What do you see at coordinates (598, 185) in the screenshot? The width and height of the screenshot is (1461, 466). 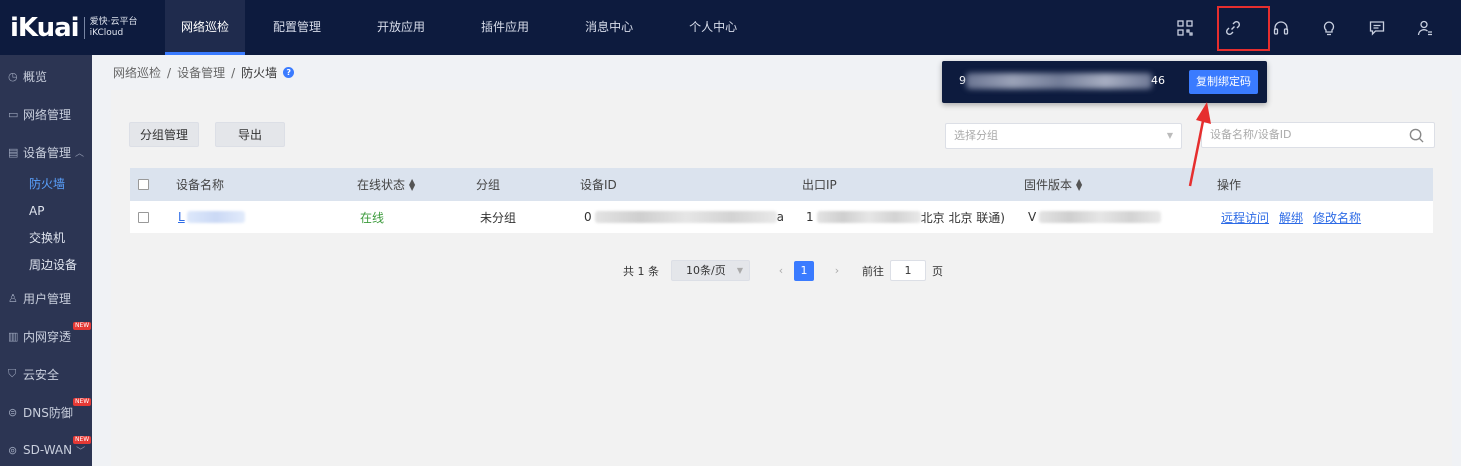 I see `header-device-id: 设备ID` at bounding box center [598, 185].